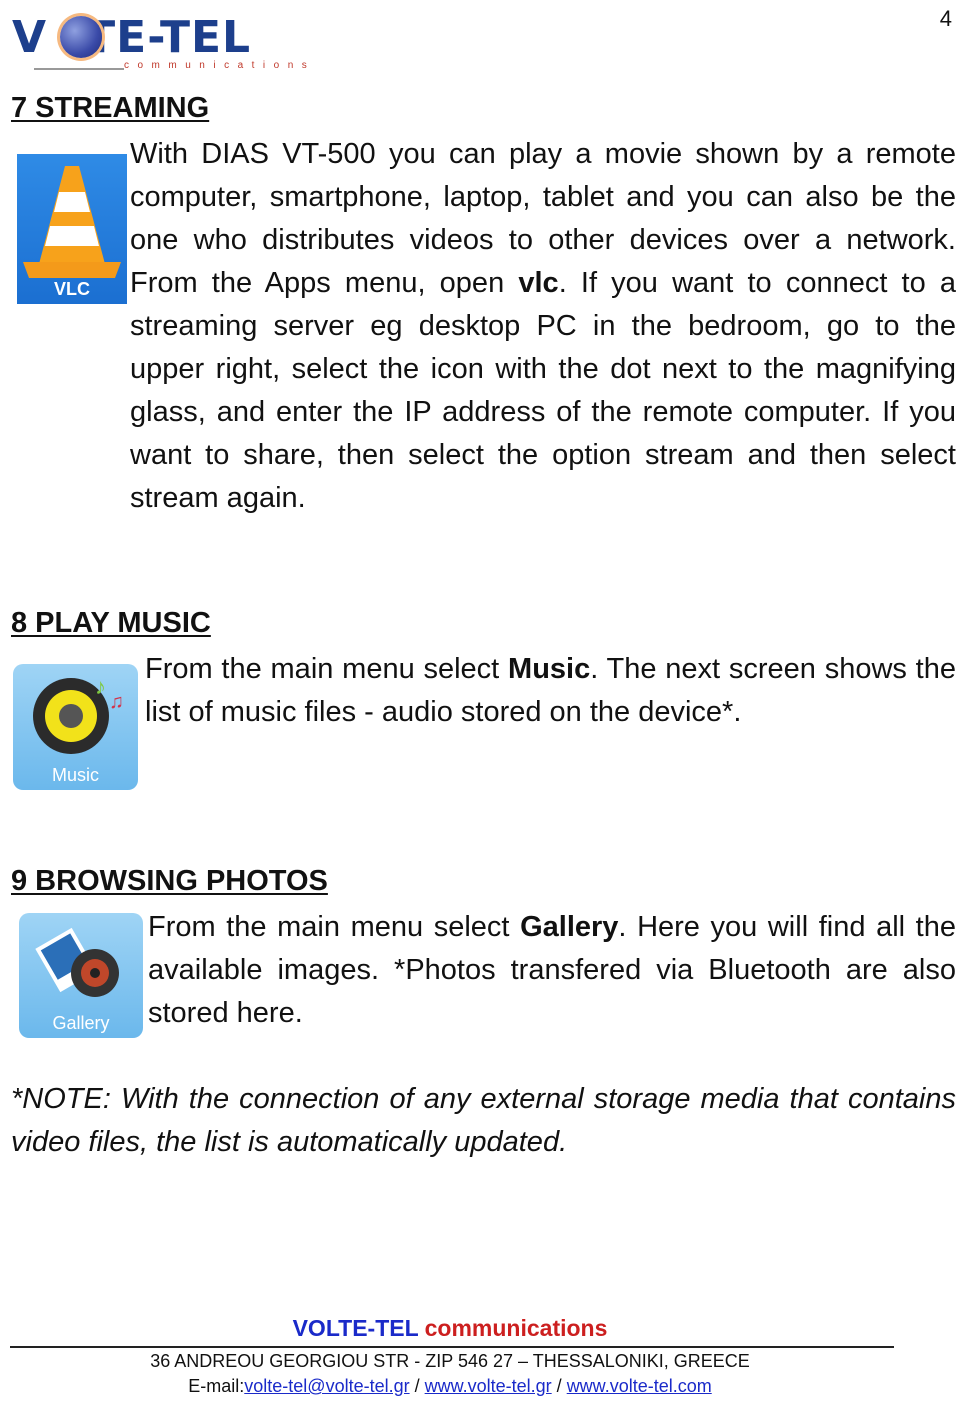  What do you see at coordinates (132, 37) in the screenshot?
I see `logo-wordmark: V LTE-TEL` at bounding box center [132, 37].